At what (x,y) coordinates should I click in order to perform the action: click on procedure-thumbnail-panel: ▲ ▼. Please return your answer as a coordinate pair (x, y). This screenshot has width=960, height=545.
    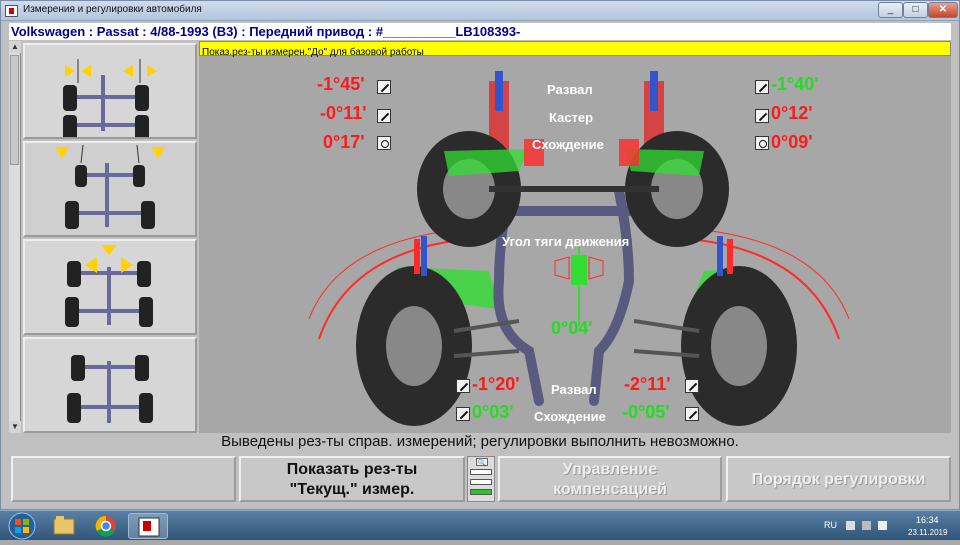
    Looking at the image, I should click on (103, 237).